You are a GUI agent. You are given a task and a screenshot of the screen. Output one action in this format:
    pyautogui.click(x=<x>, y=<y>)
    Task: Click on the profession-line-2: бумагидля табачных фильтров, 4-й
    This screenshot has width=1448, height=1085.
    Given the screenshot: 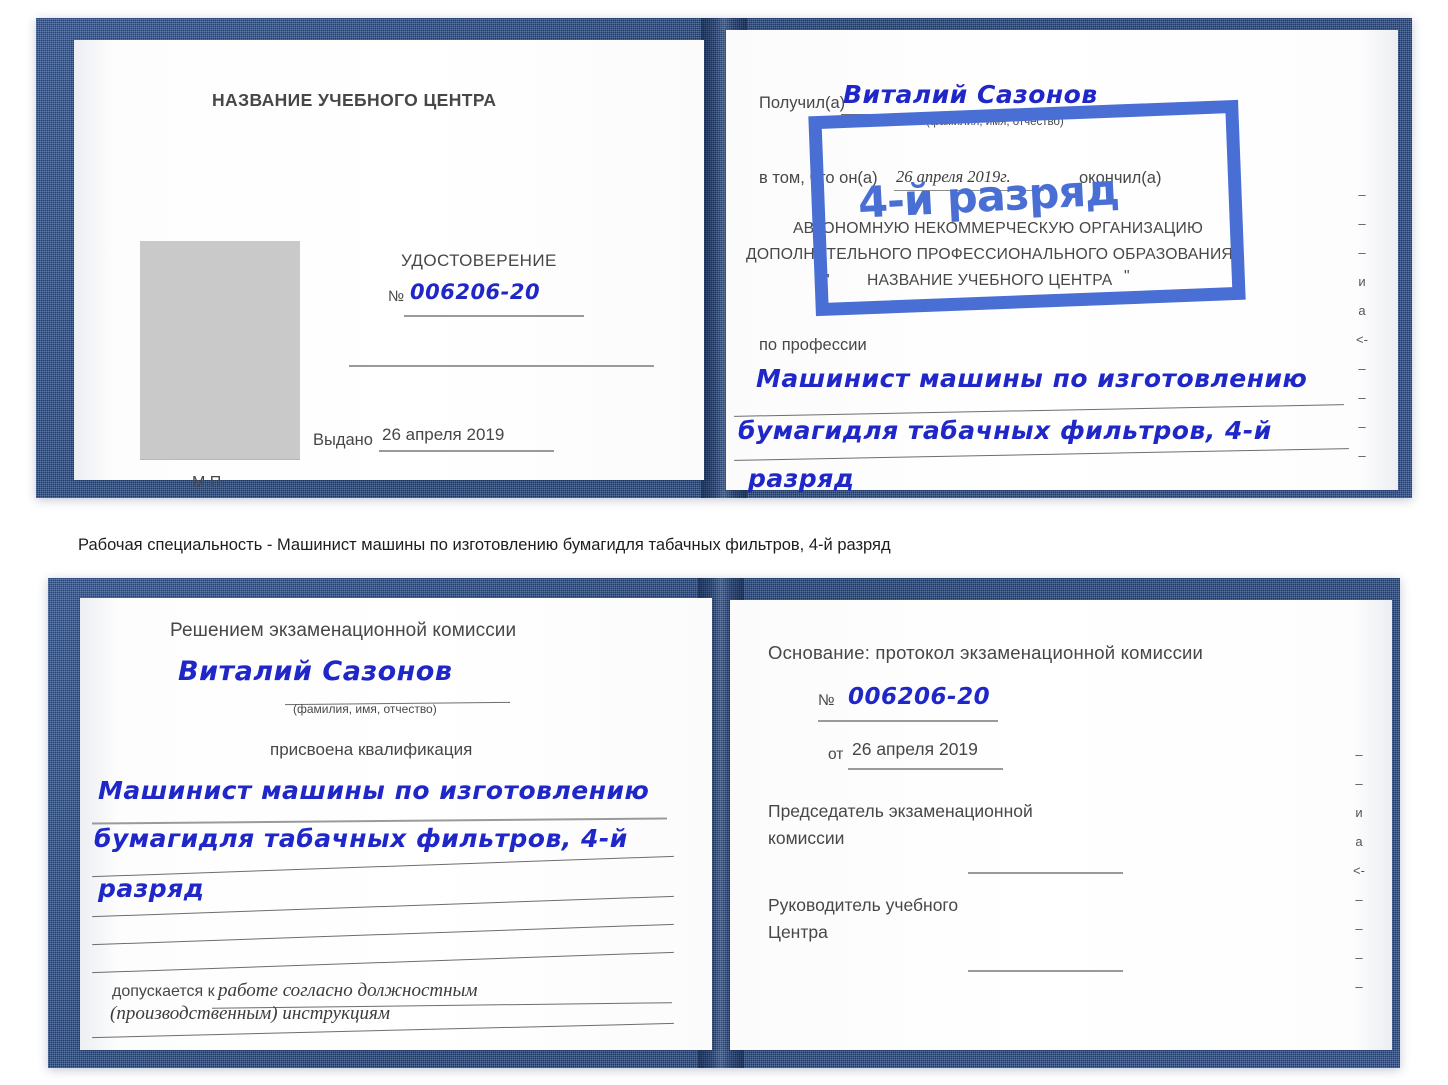 What is the action you would take?
    pyautogui.click(x=1005, y=430)
    